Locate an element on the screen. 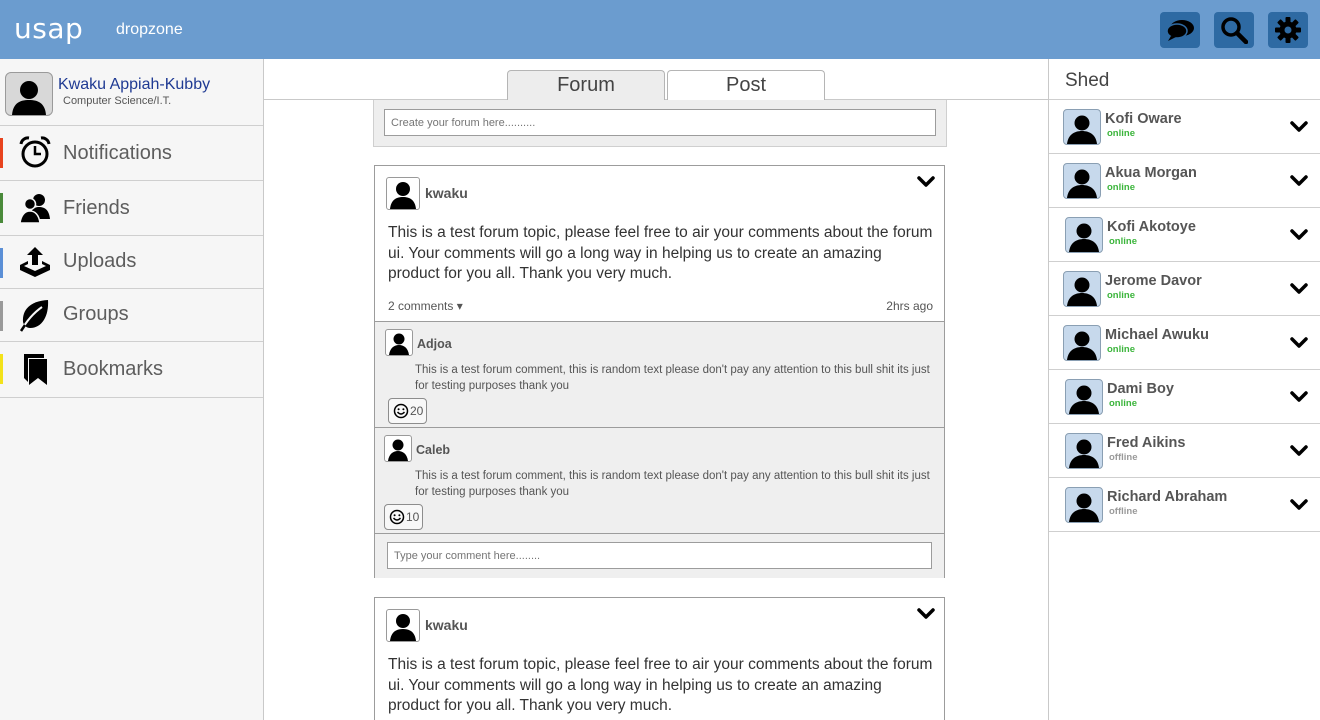  tab-post: Post is located at coordinates (746, 85).